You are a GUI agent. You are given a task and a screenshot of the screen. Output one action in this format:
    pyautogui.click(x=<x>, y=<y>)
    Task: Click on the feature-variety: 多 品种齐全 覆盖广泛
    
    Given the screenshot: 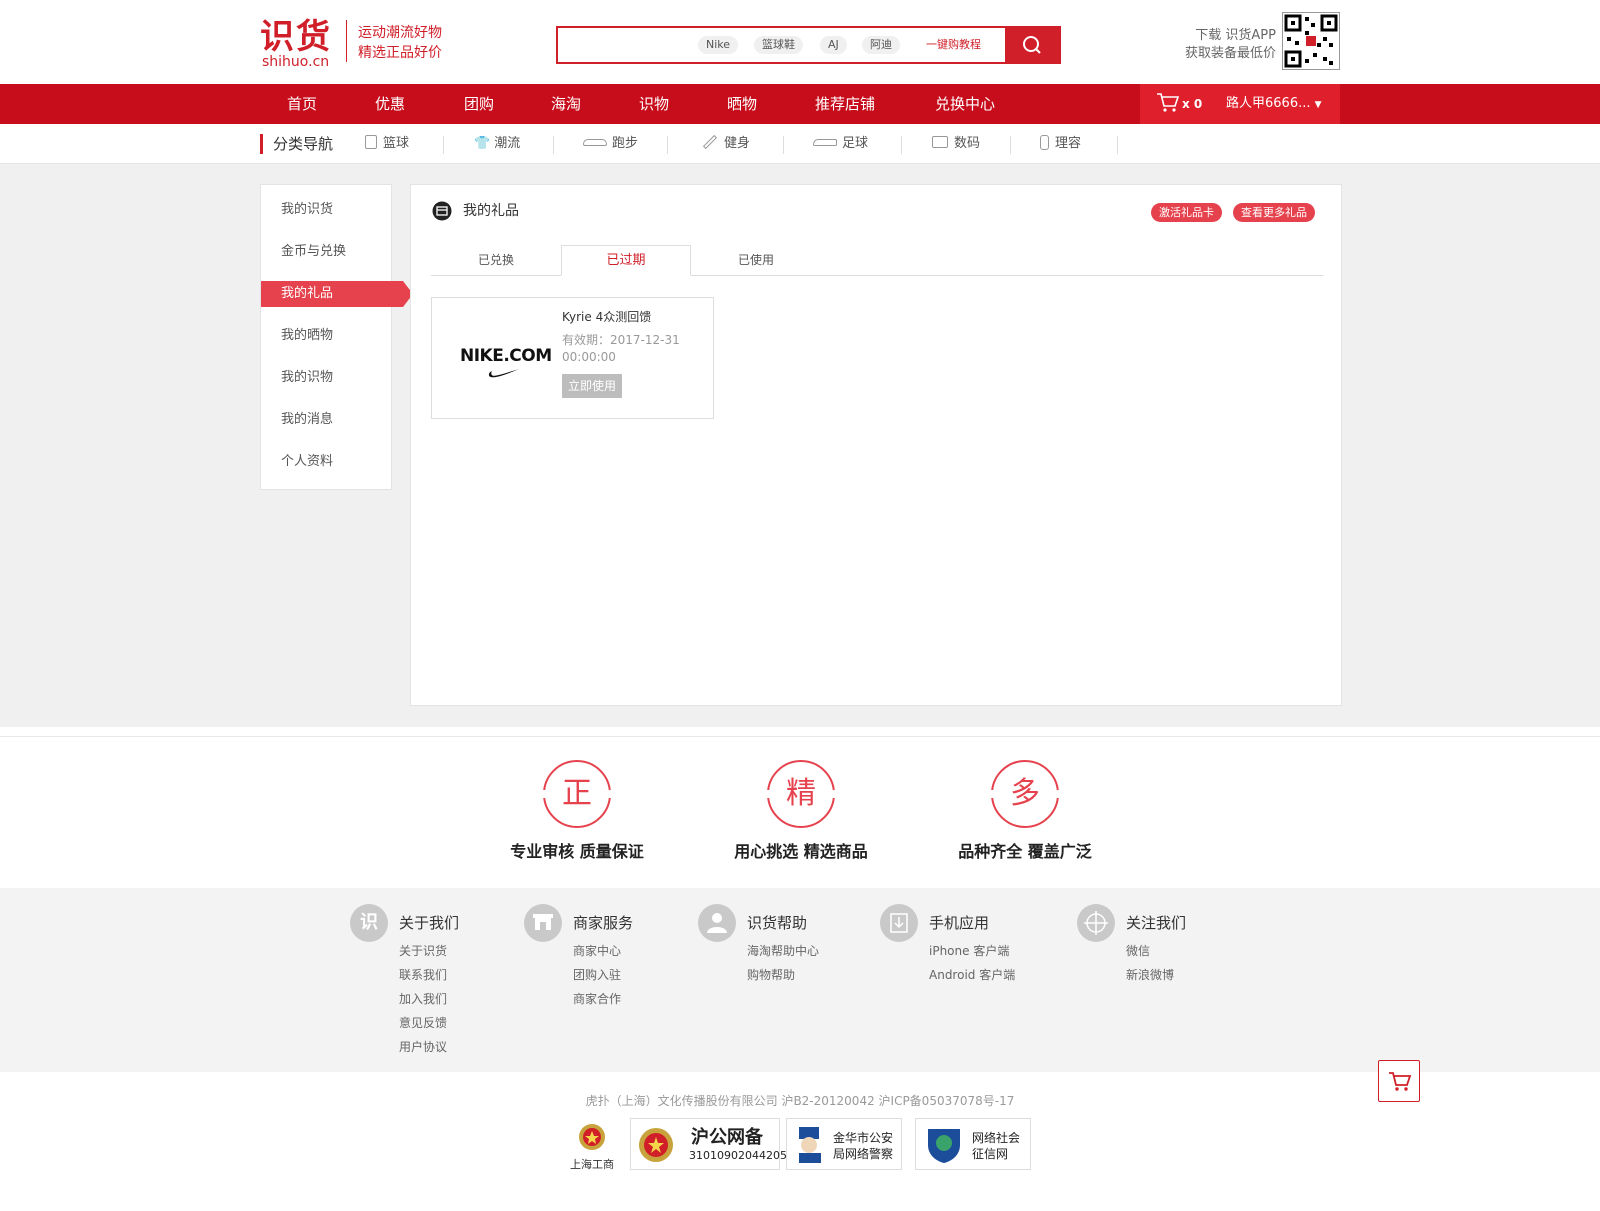 What is the action you would take?
    pyautogui.click(x=1025, y=811)
    